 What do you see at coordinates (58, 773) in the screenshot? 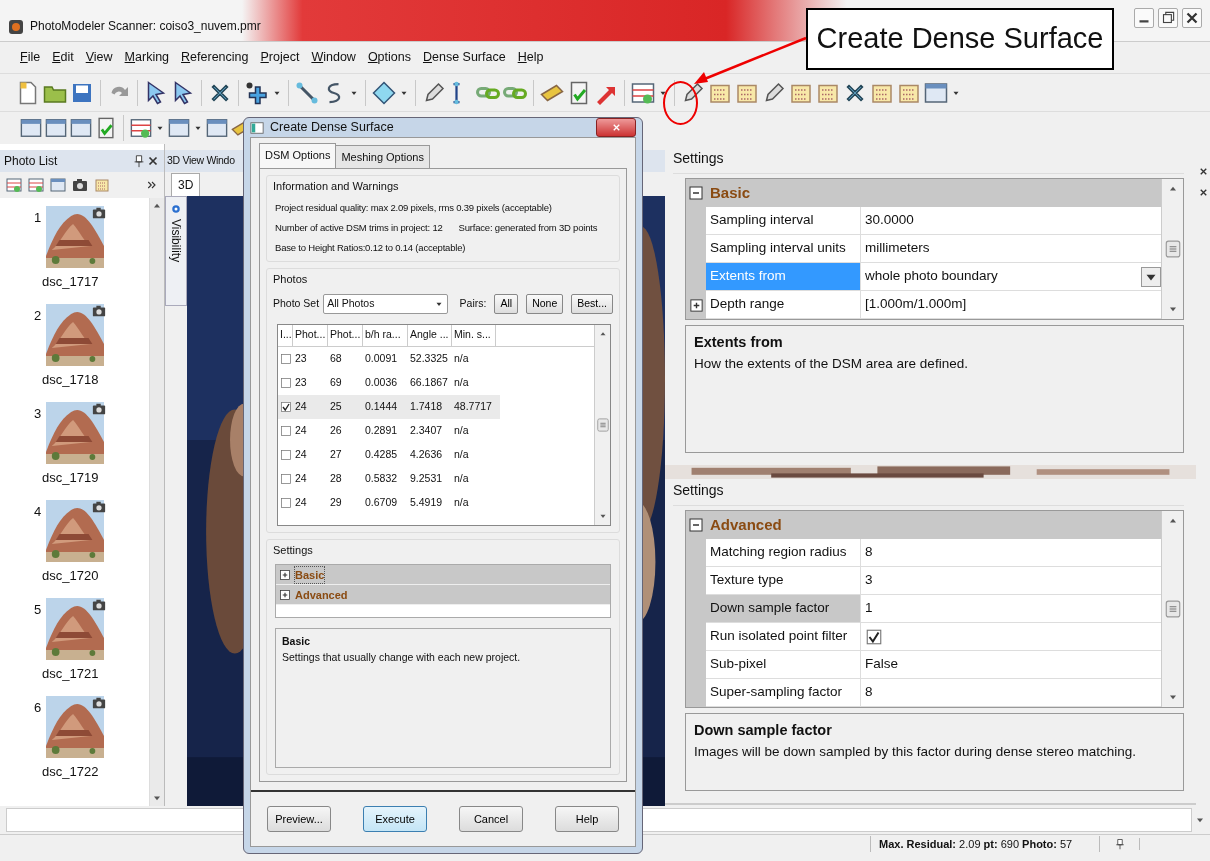
I see `photo-label: dsc_1722` at bounding box center [58, 773].